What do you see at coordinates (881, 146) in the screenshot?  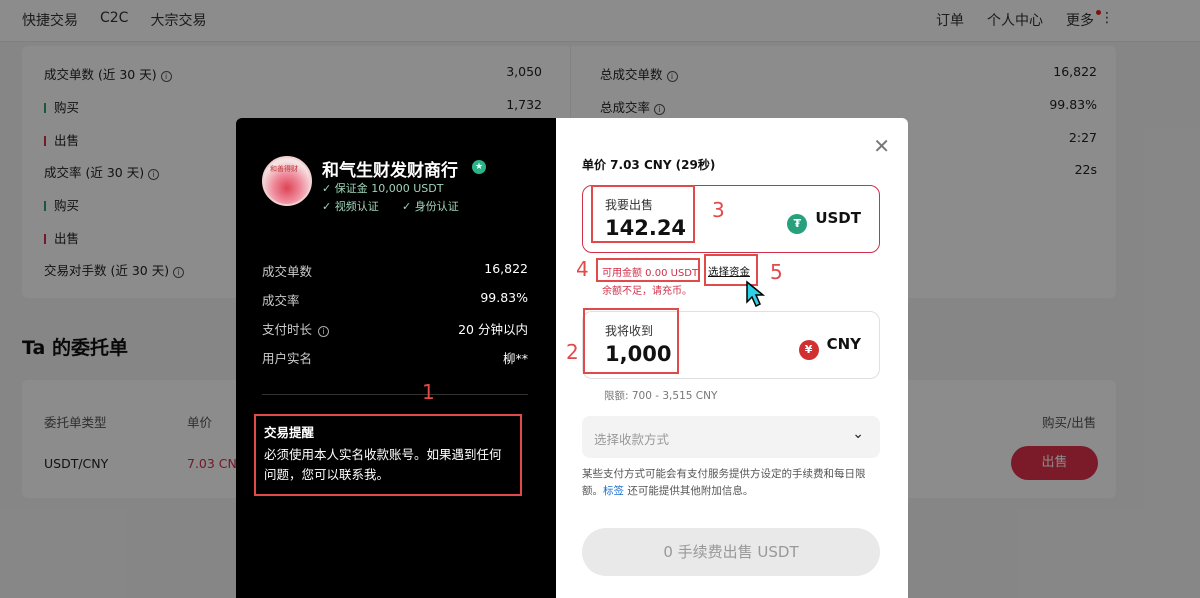 I see `close-icon: ✕` at bounding box center [881, 146].